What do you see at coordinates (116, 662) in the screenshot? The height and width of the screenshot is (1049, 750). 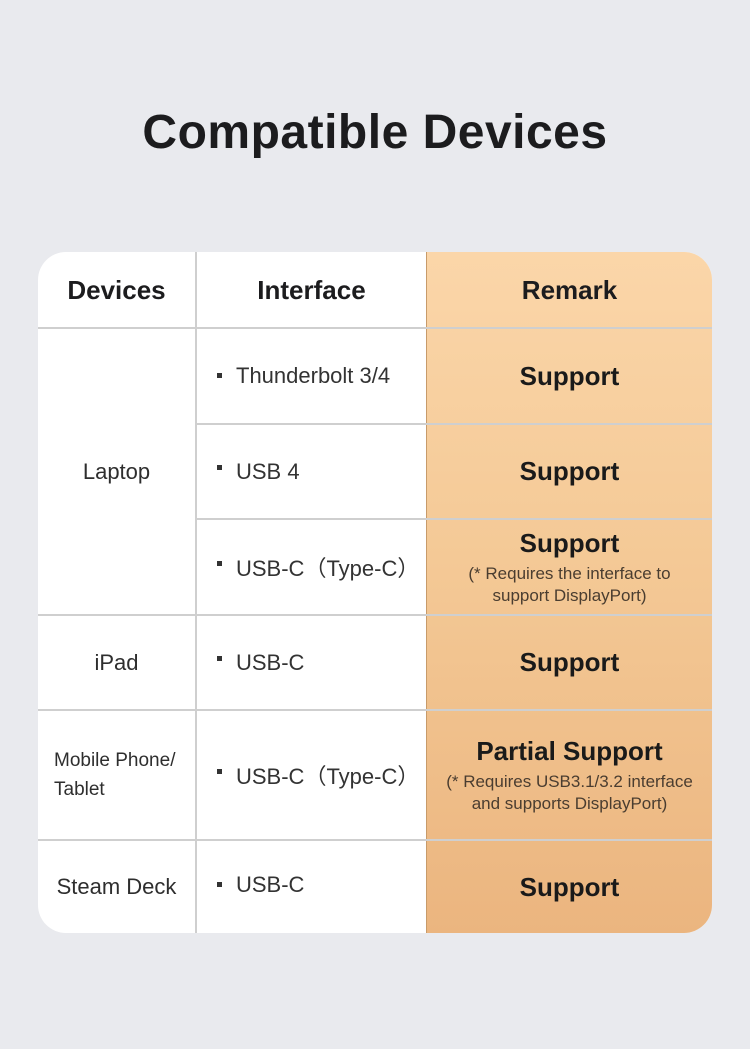 I see `device-ipad: iPad` at bounding box center [116, 662].